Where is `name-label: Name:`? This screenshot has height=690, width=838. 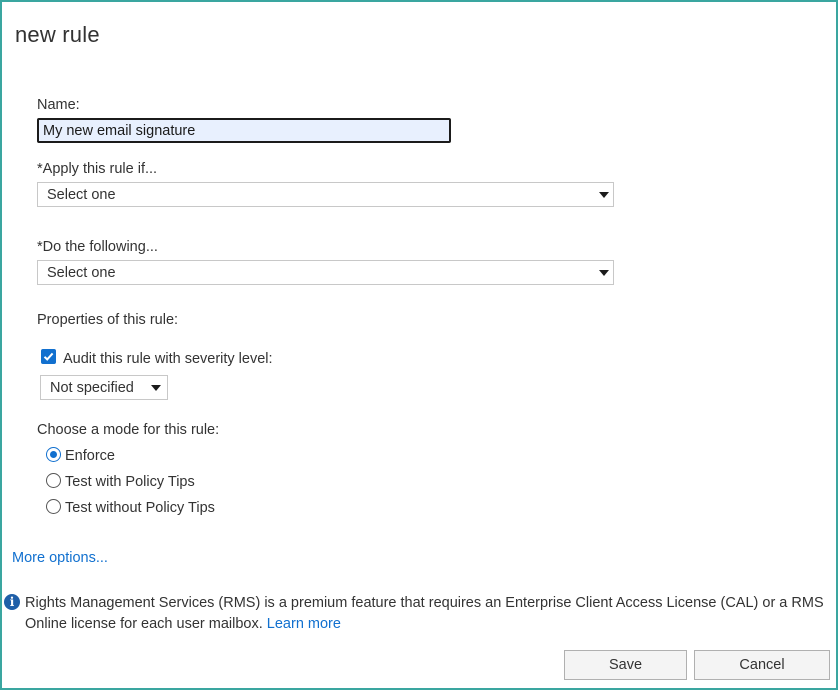
name-label: Name: is located at coordinates (58, 105).